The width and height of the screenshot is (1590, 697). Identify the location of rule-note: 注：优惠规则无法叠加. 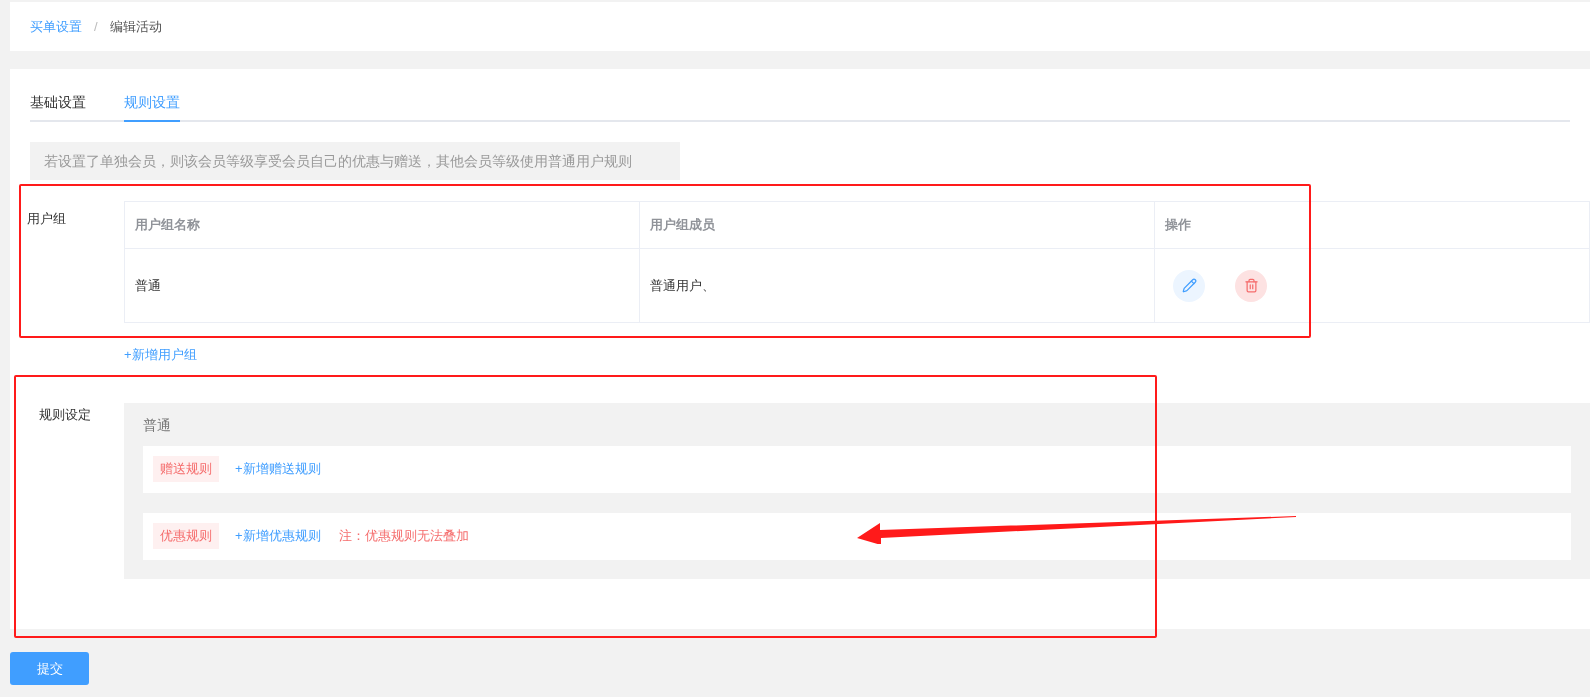
(403, 536).